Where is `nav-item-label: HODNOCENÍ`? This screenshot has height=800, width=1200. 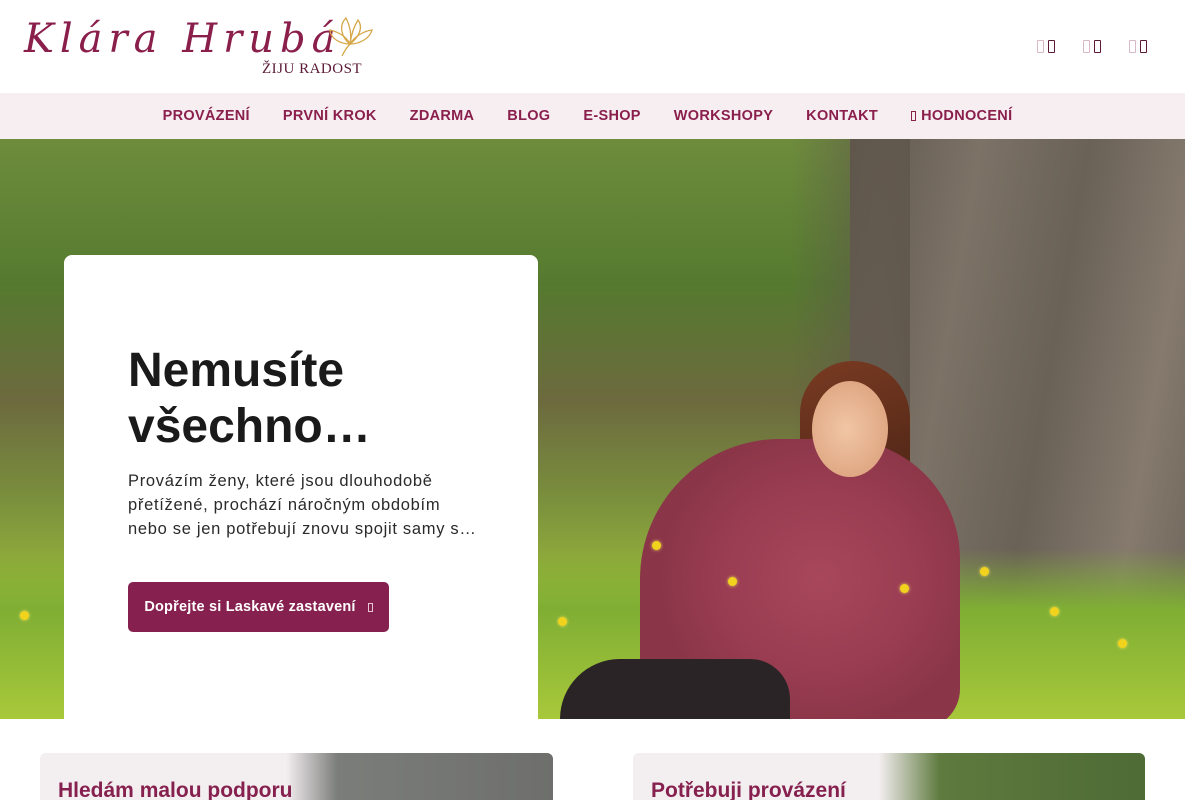 nav-item-label: HODNOCENÍ is located at coordinates (967, 116).